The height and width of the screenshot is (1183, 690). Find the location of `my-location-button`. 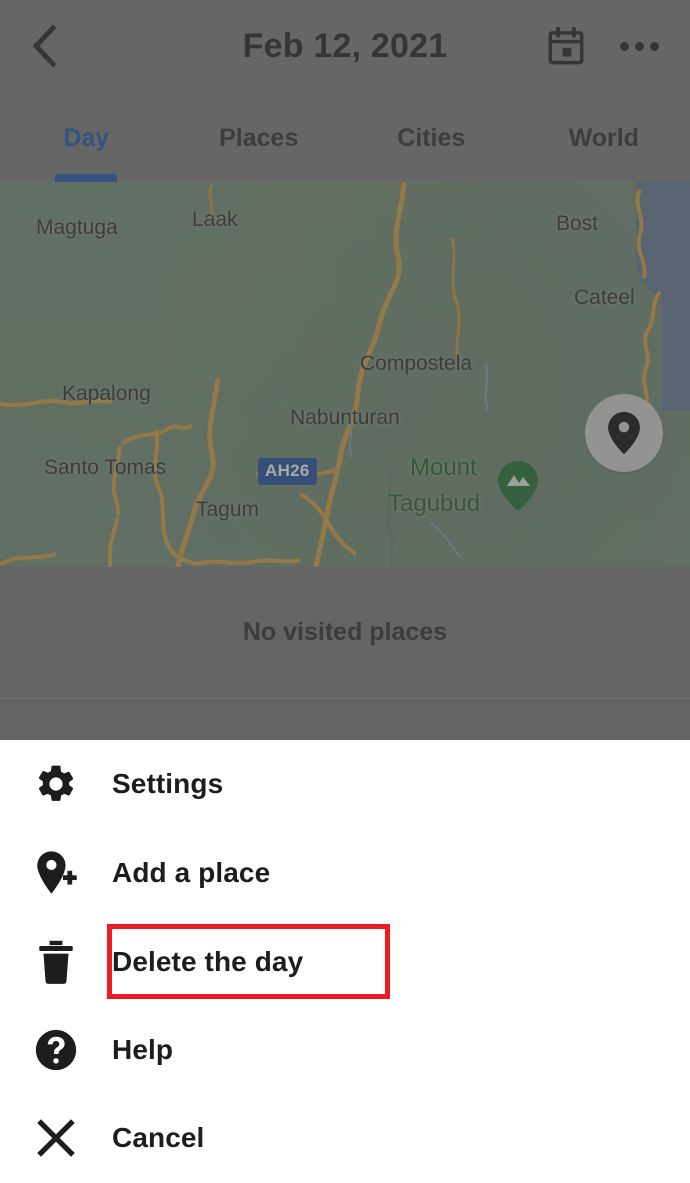

my-location-button is located at coordinates (624, 433).